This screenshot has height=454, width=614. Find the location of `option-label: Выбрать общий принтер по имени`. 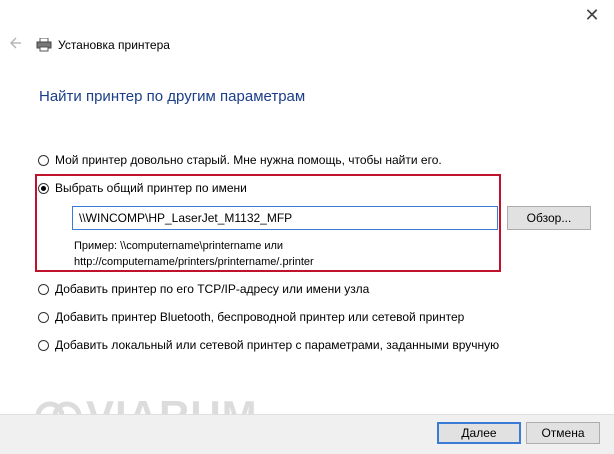

option-label: Выбрать общий принтер по имени is located at coordinates (151, 188).